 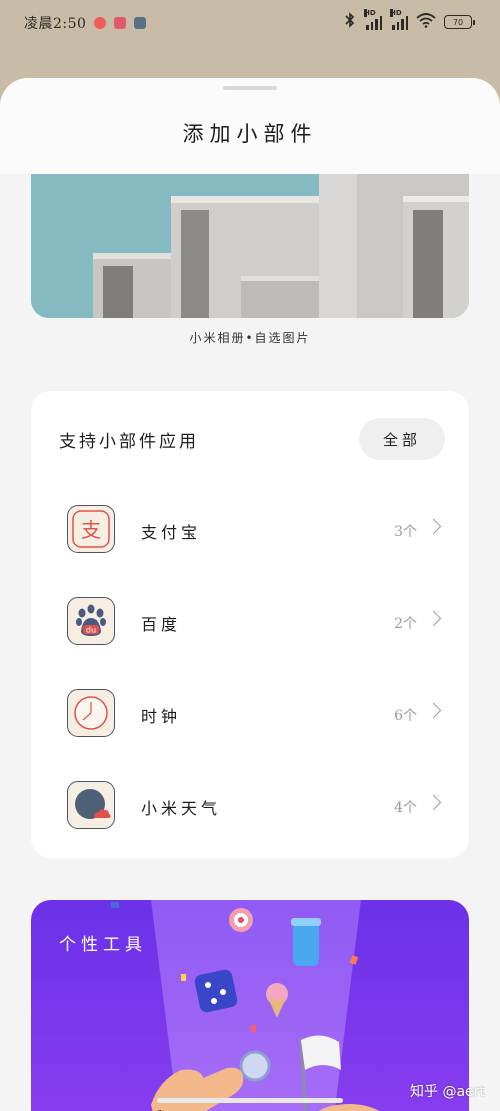 What do you see at coordinates (161, 716) in the screenshot?
I see `app-name: 时钟` at bounding box center [161, 716].